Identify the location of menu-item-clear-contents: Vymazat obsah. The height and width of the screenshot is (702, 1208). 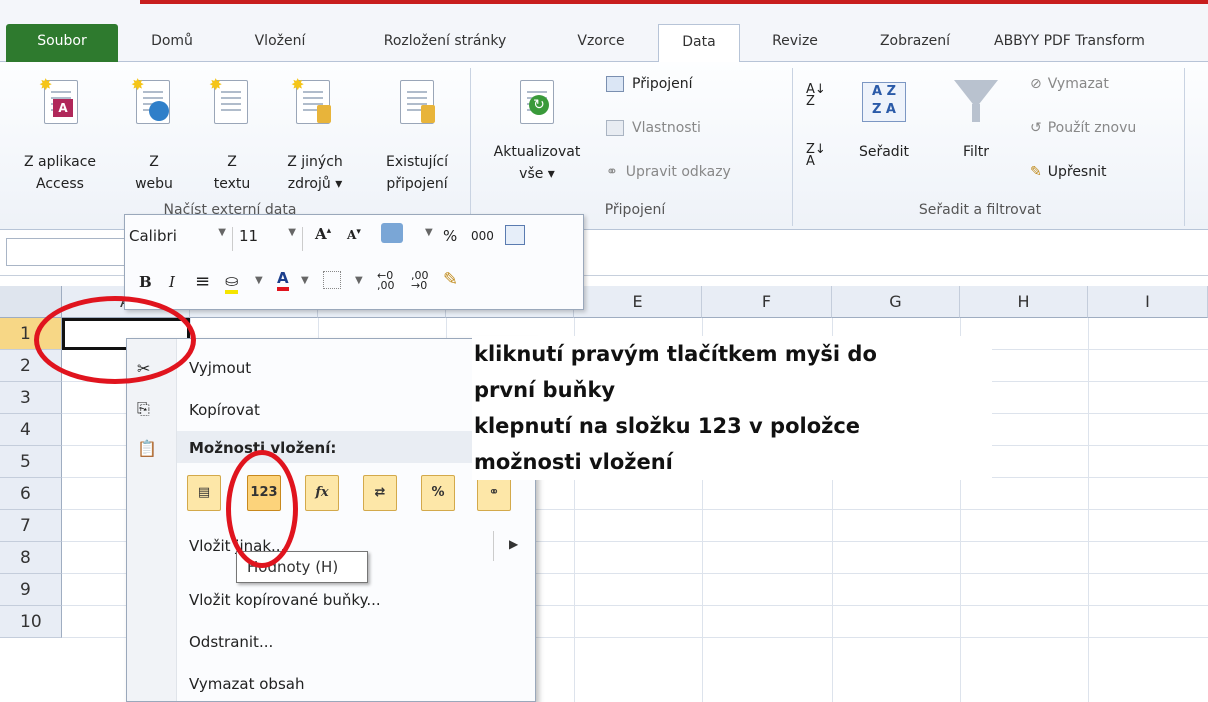
(246, 684).